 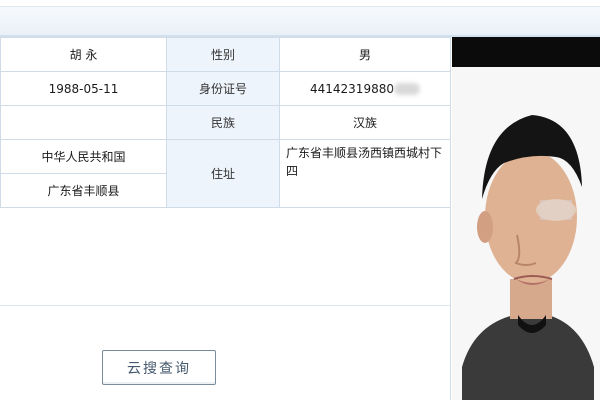 What do you see at coordinates (83, 190) in the screenshot?
I see `birthplace-value: 广东省丰顺县` at bounding box center [83, 190].